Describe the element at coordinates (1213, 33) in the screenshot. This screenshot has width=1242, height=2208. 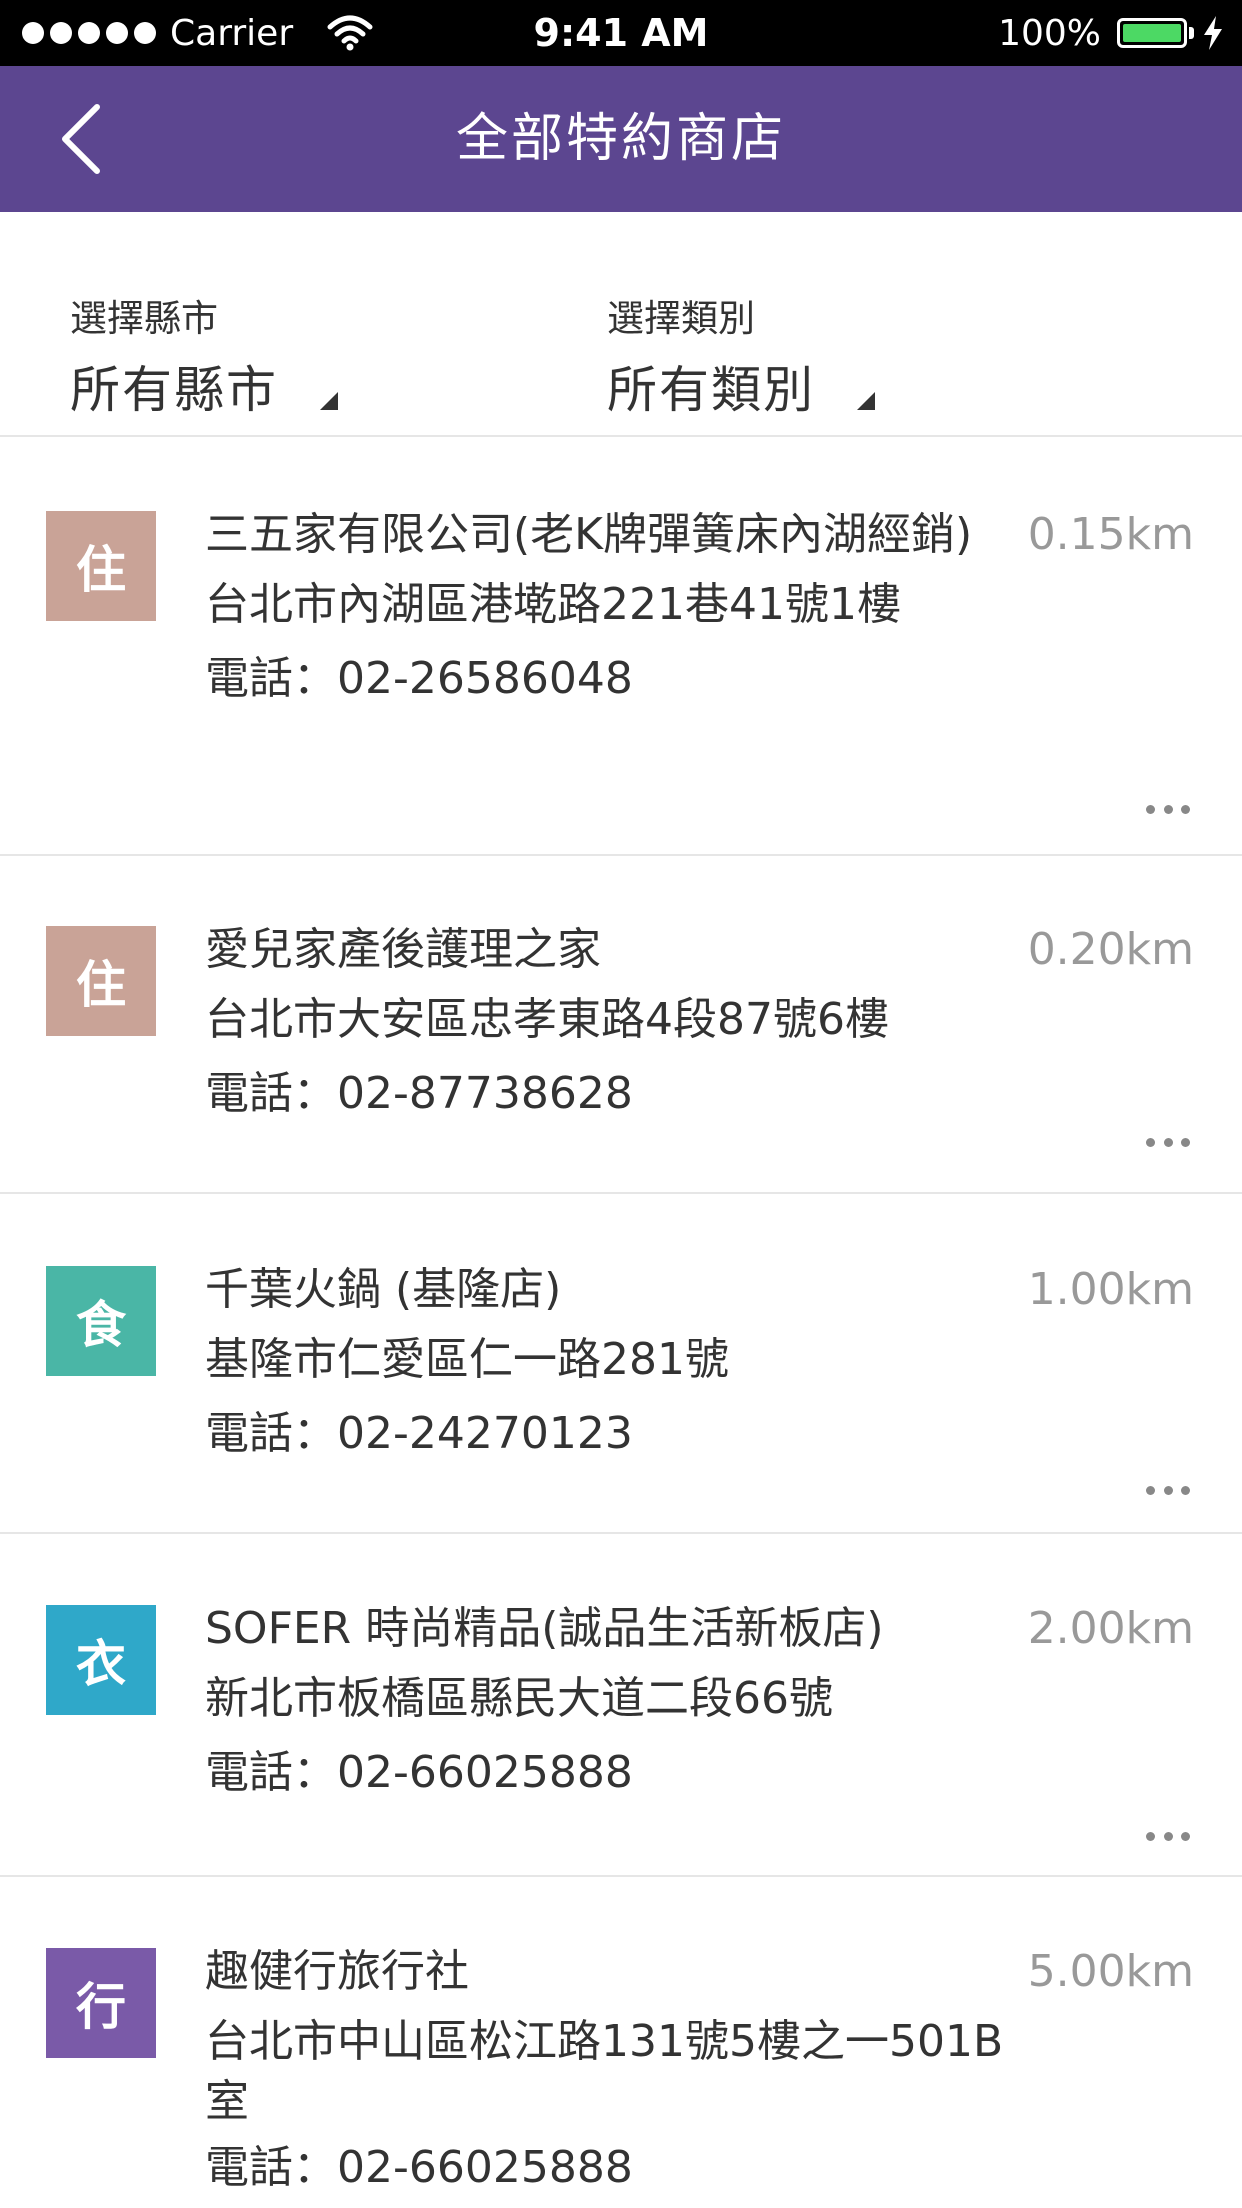
I see `charging-bolt-icon` at that location.